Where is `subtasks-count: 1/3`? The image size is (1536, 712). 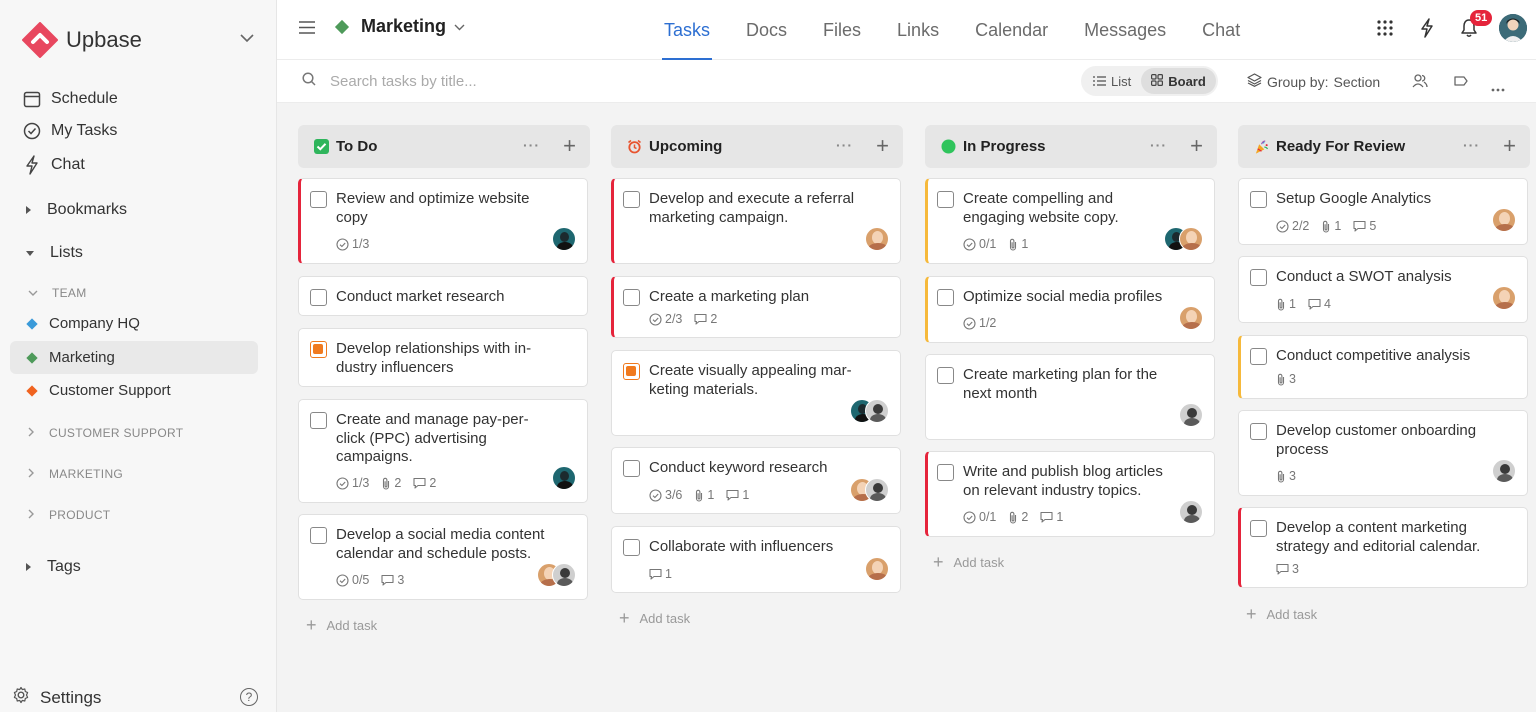
subtasks-count: 1/3 is located at coordinates (352, 244).